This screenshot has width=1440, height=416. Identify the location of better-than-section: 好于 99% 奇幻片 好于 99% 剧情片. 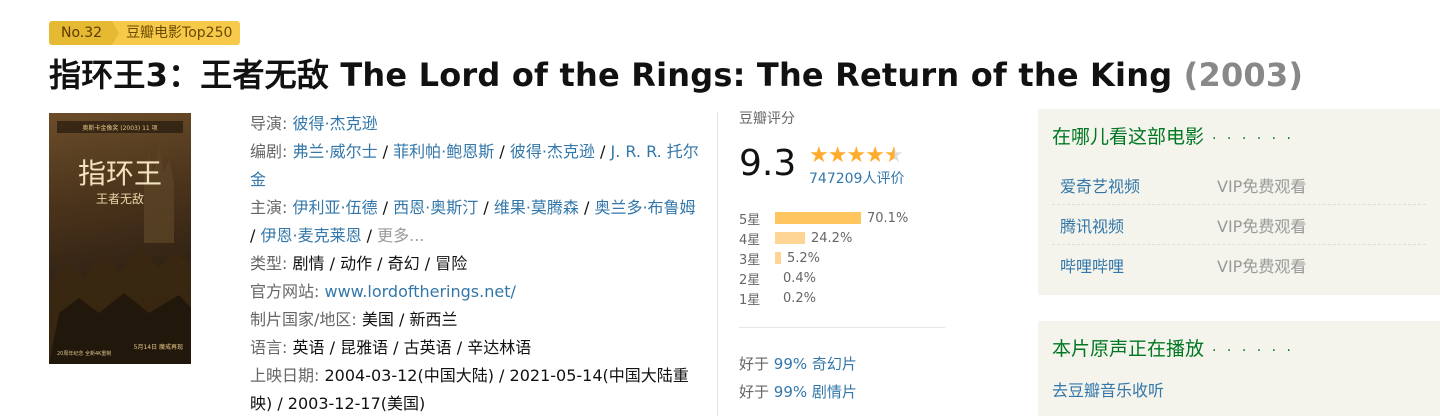
(798, 378).